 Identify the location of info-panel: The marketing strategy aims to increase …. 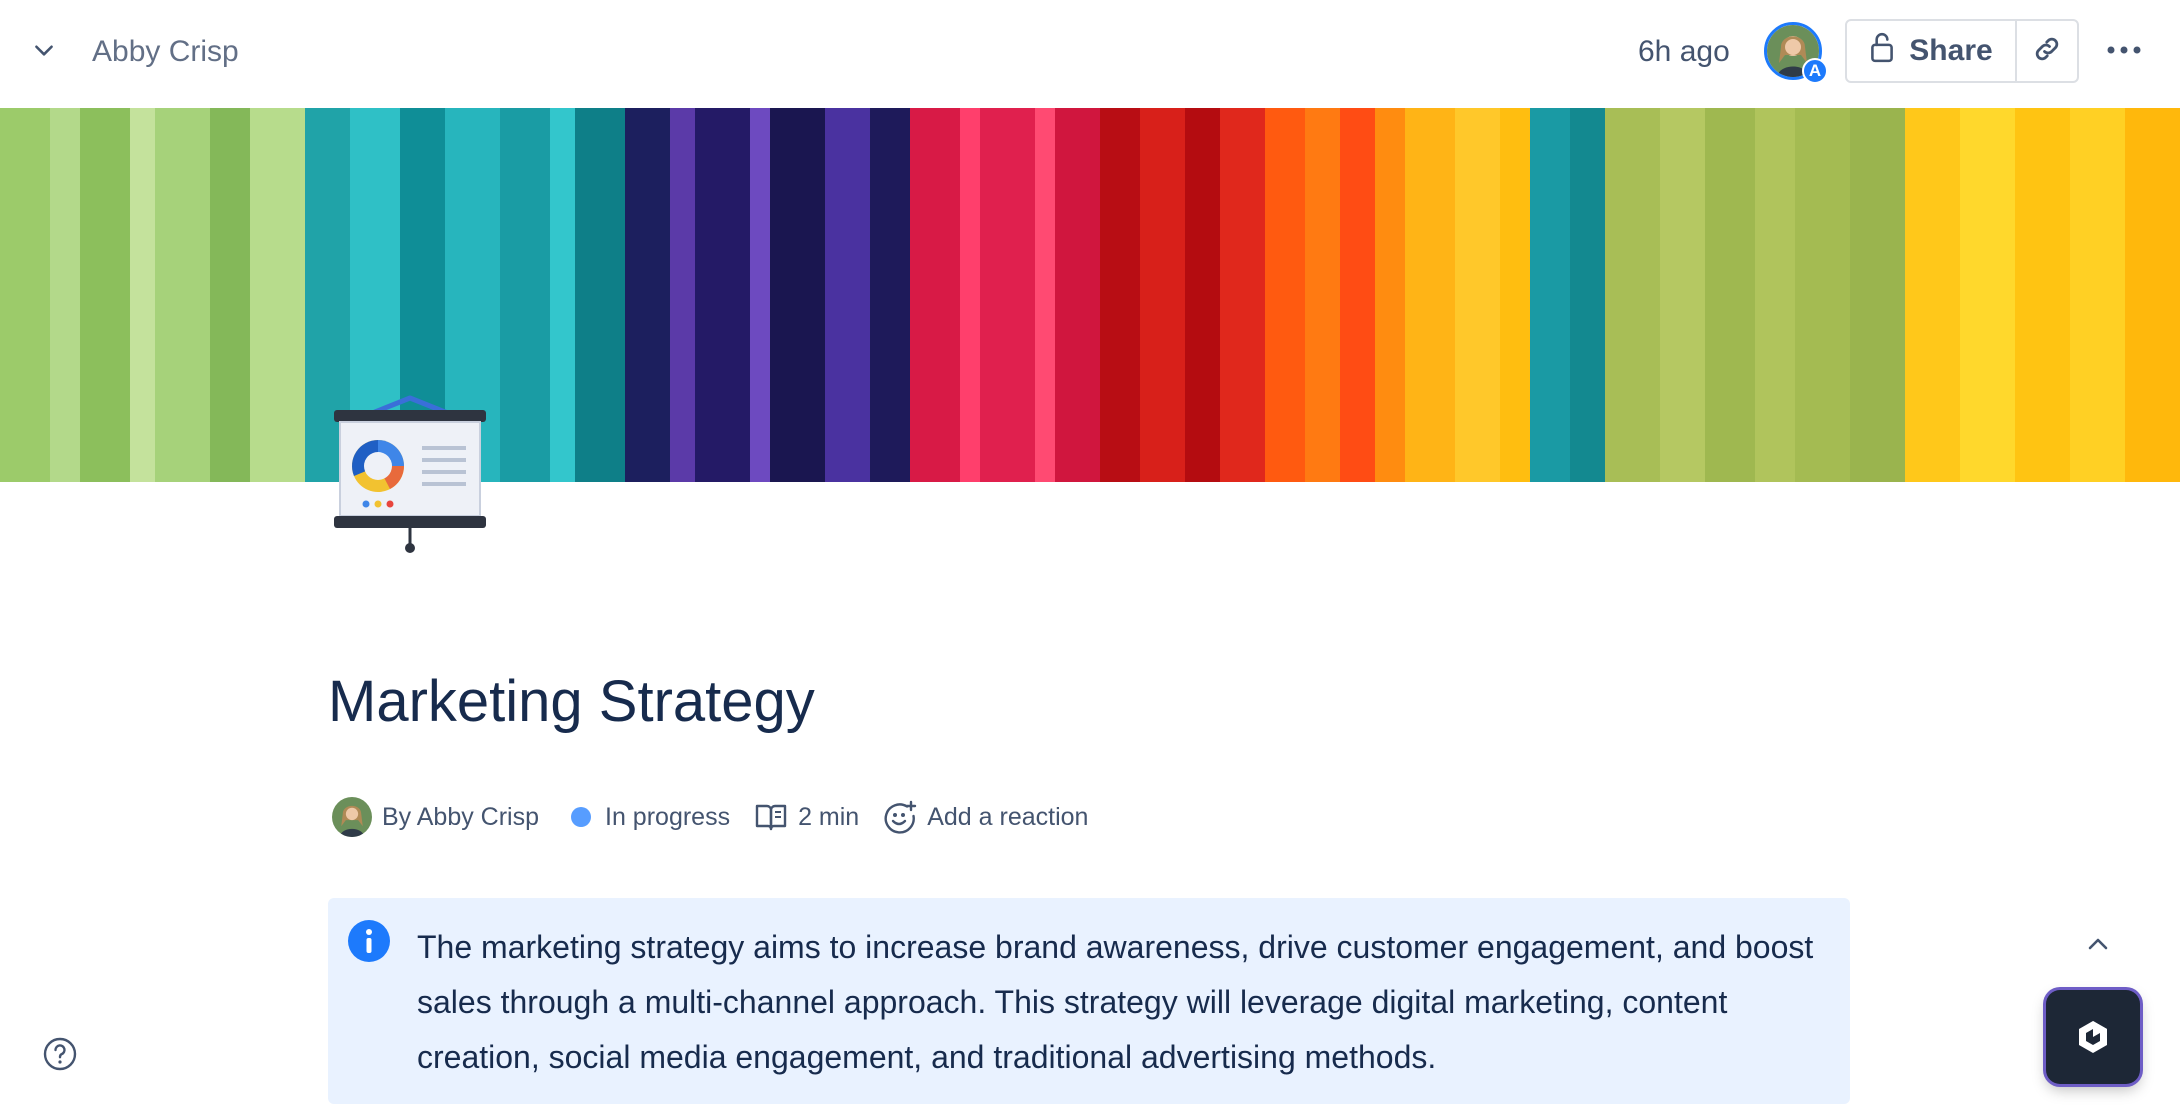
(1089, 1001).